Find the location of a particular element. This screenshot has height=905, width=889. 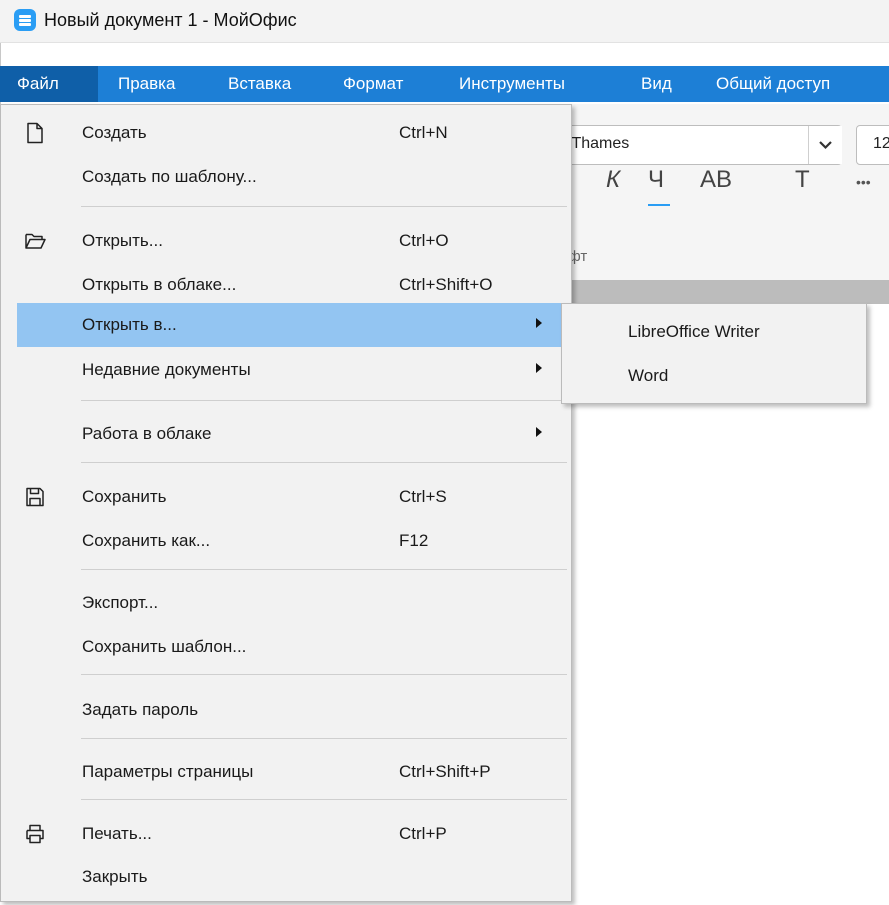

menu-item-label: Задать пароль is located at coordinates (140, 709).